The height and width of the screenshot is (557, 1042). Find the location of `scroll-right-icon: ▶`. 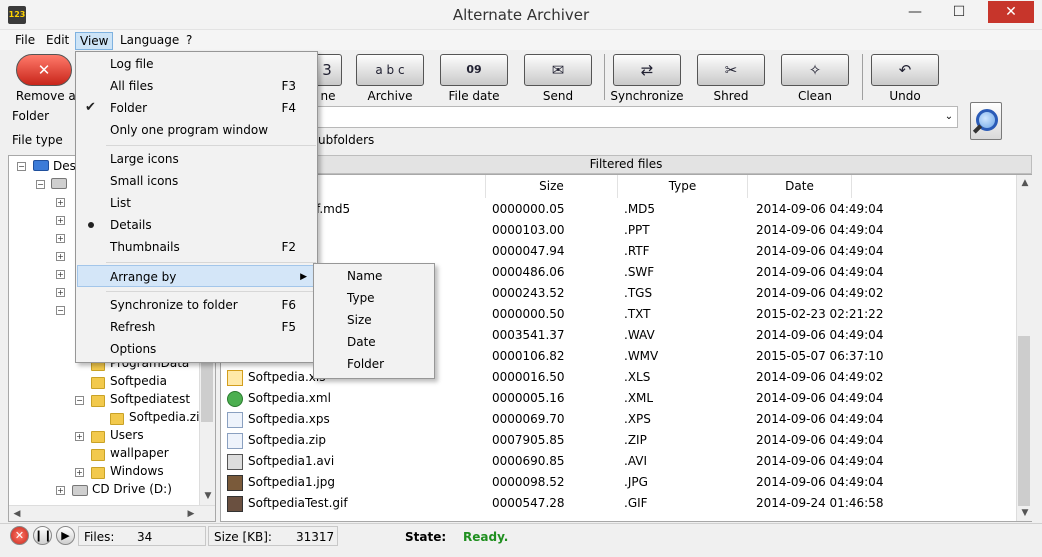

scroll-right-icon: ▶ is located at coordinates (191, 514).